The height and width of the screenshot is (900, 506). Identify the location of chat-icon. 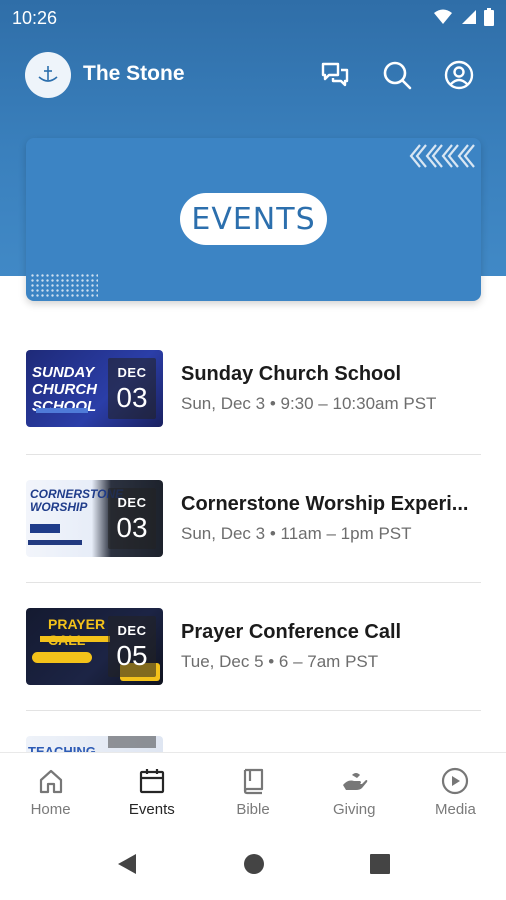
(335, 74).